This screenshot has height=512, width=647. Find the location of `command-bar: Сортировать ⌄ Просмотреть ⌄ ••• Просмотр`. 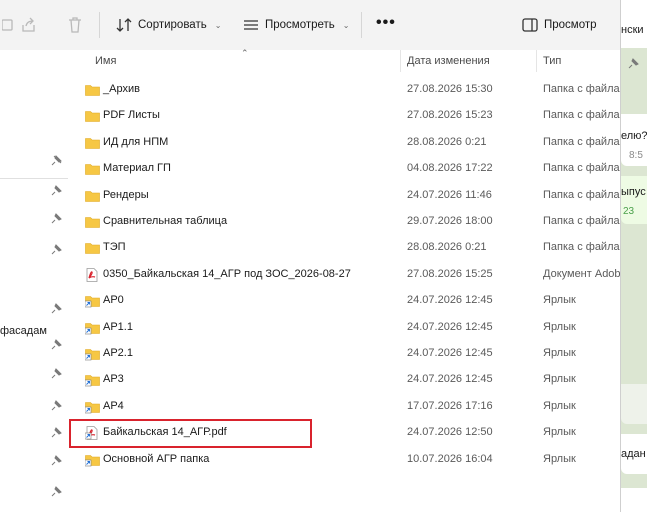

command-bar: Сортировать ⌄ Просмотреть ⌄ ••• Просмотр is located at coordinates (310, 25).